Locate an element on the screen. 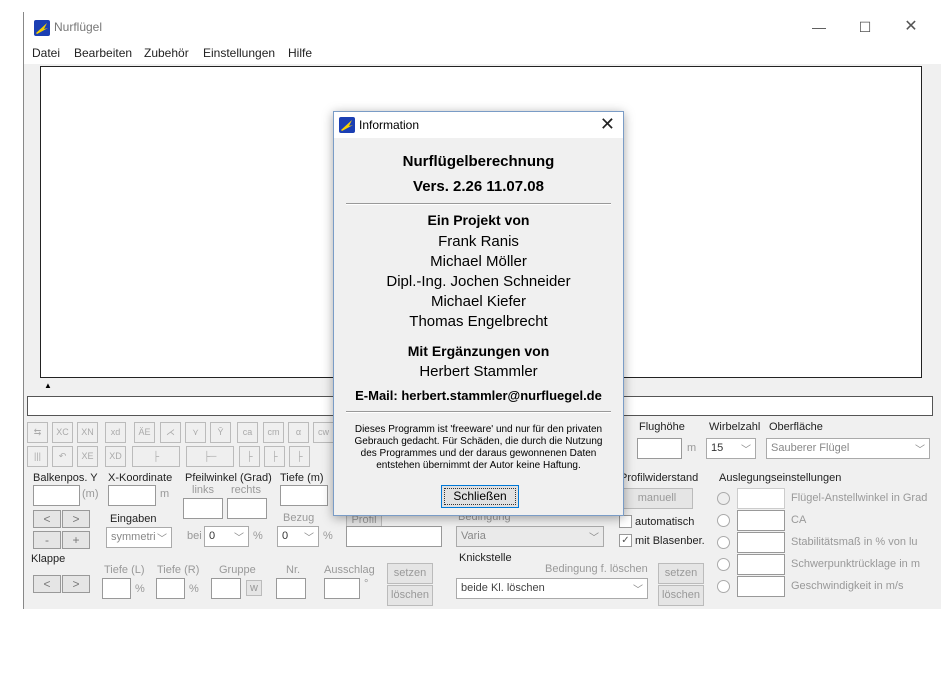 The height and width of the screenshot is (680, 945). toolbar-button: α is located at coordinates (298, 432).